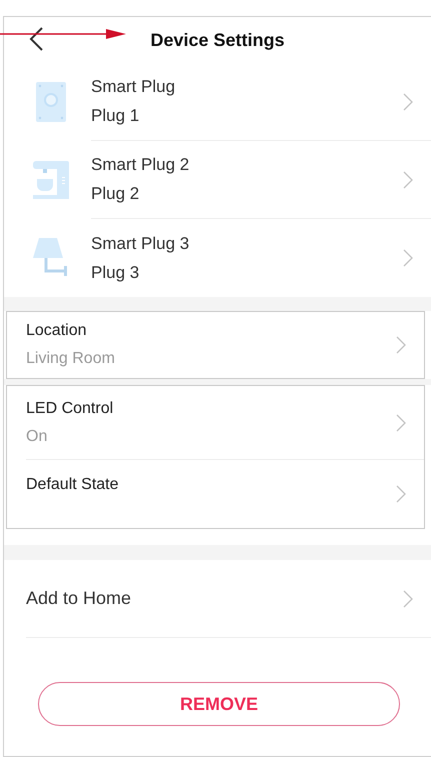 The width and height of the screenshot is (431, 757). Describe the element at coordinates (115, 194) in the screenshot. I see `device-label: Plug 2` at that location.